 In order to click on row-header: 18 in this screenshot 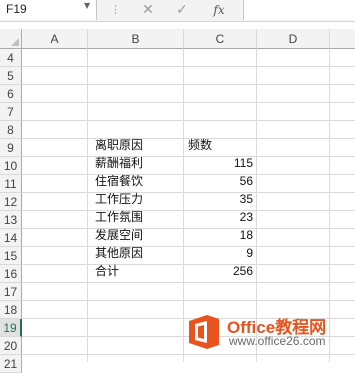, I will do `click(11, 310)`.